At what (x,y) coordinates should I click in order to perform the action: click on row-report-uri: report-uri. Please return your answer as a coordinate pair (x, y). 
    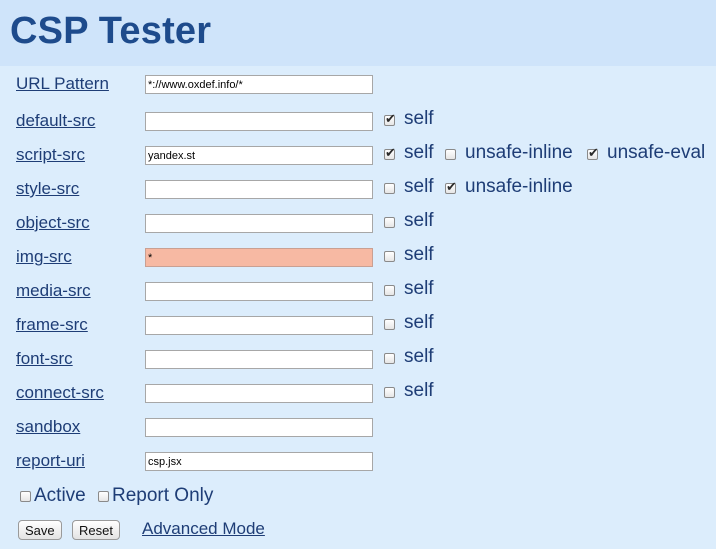
    Looking at the image, I should click on (358, 461).